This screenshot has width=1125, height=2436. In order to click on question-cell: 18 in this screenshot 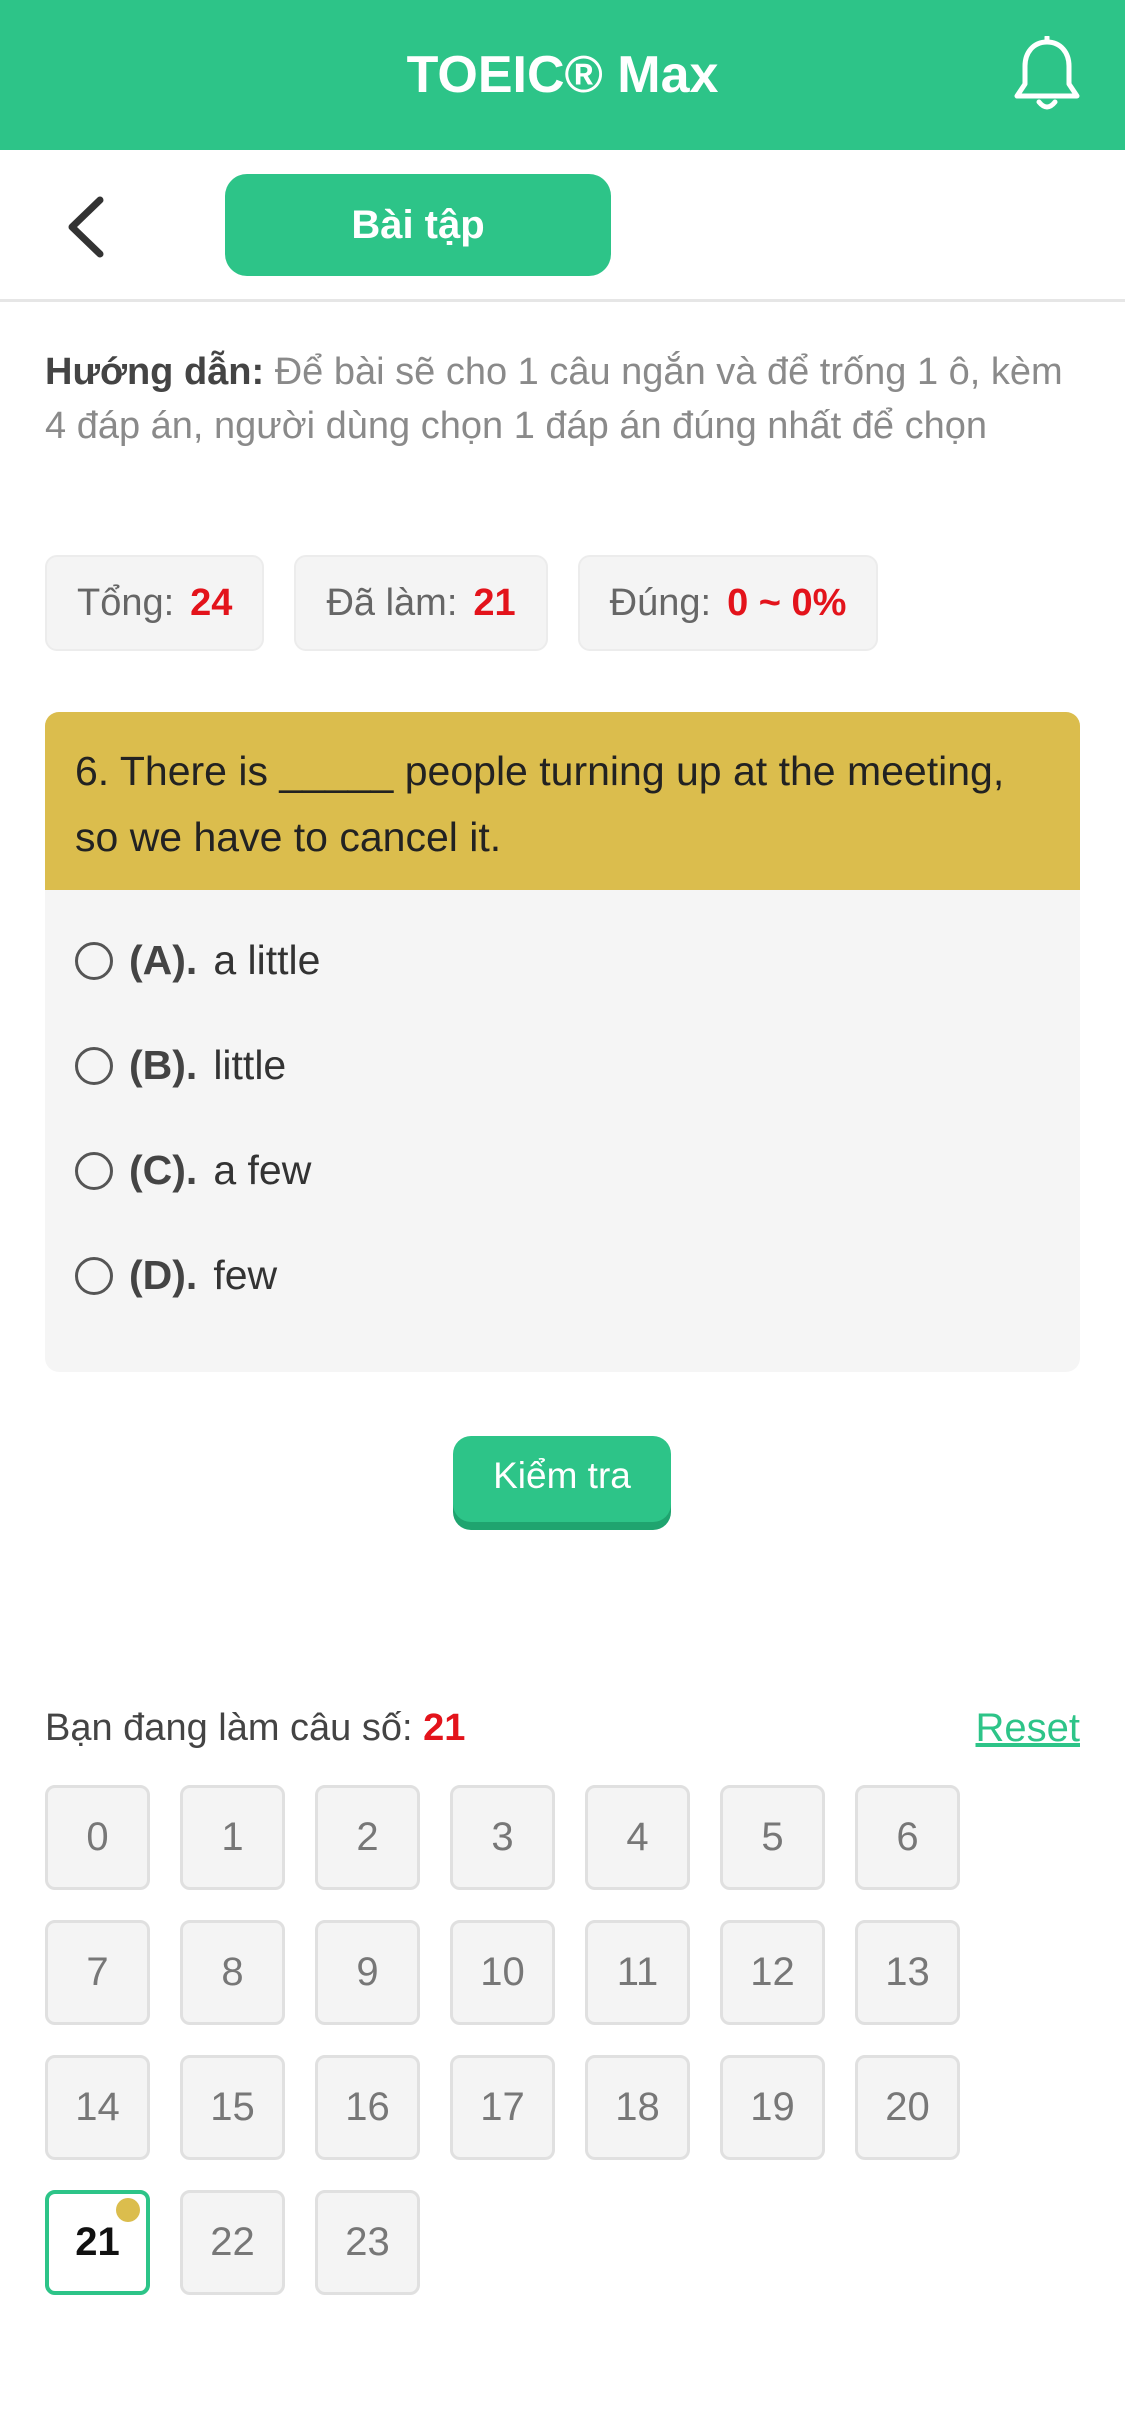, I will do `click(637, 2107)`.